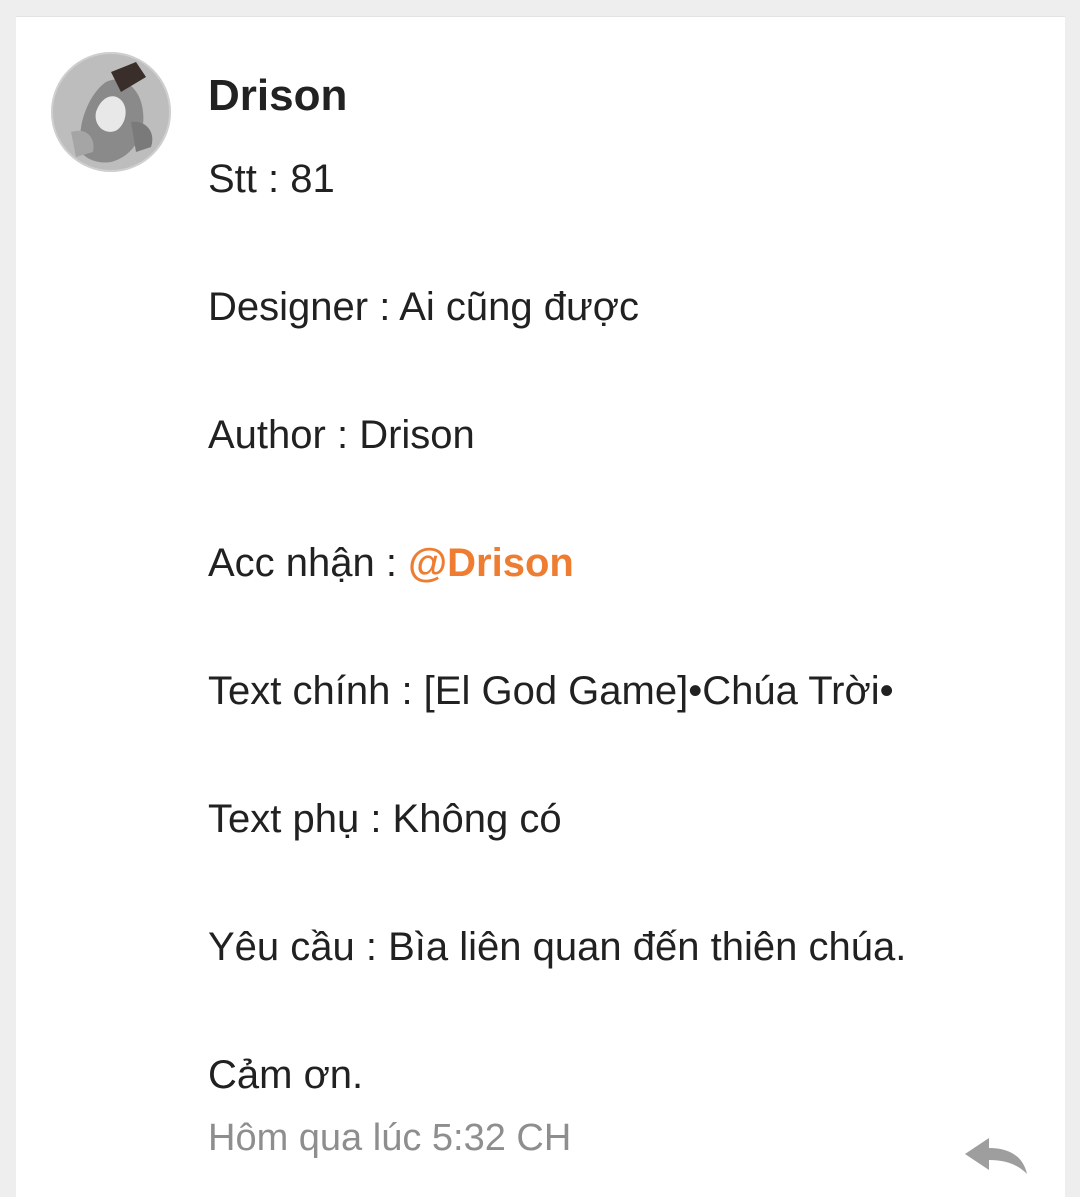 This screenshot has width=1080, height=1197. I want to click on timestamp: Hôm qua lúc 5:32 CH, so click(390, 1138).